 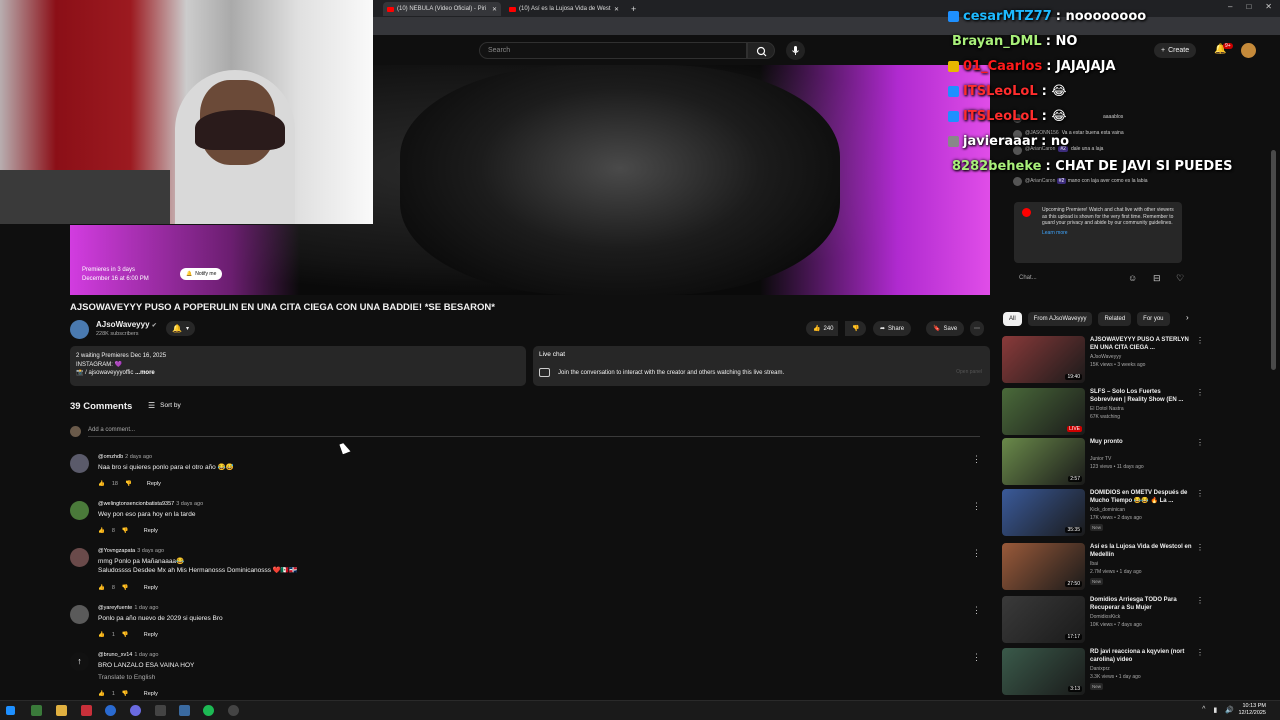 I want to click on spotify-icon, so click(x=208, y=710).